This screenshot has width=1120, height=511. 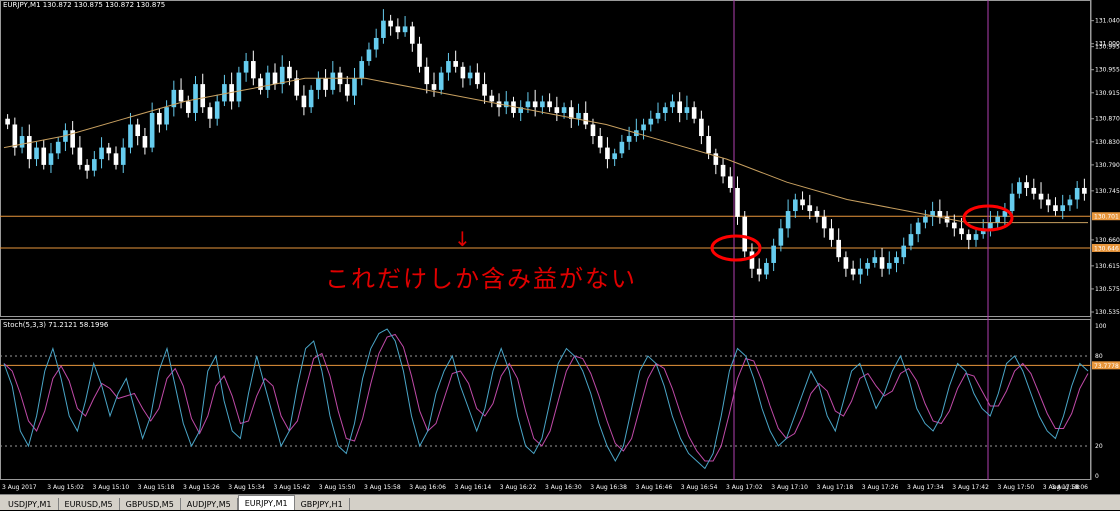 I want to click on stoch-level-label: 20, so click(x=1099, y=446).